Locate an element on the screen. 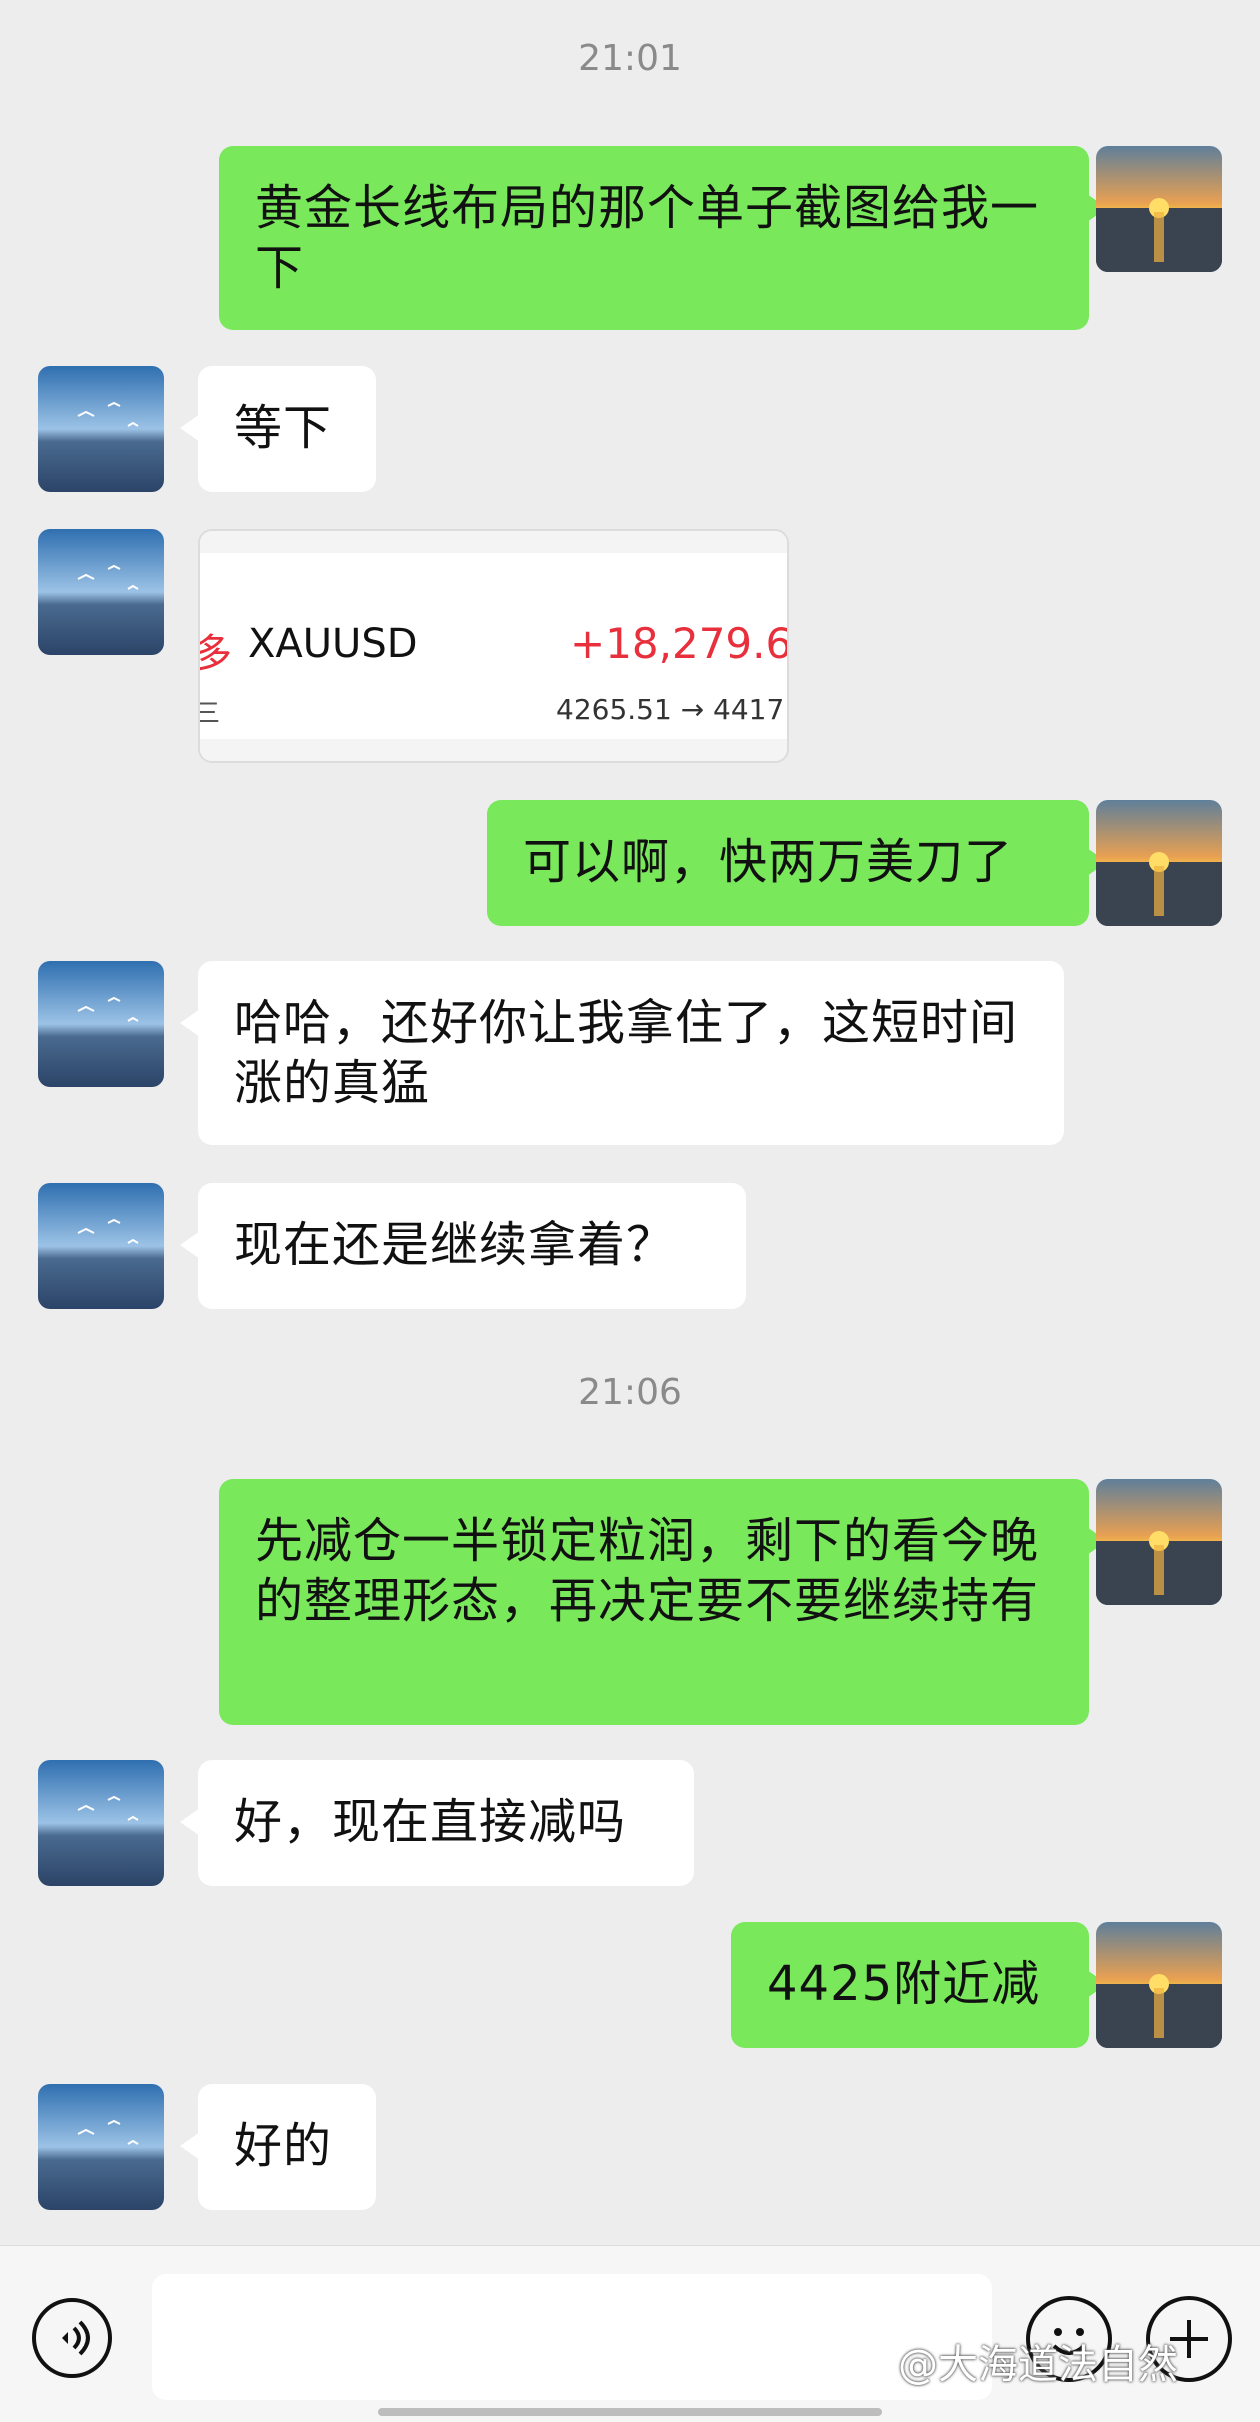 This screenshot has width=1260, height=2422. message-text: 哈哈，还好你让我拿住了，这短时间涨的真猛 is located at coordinates (626, 1053).